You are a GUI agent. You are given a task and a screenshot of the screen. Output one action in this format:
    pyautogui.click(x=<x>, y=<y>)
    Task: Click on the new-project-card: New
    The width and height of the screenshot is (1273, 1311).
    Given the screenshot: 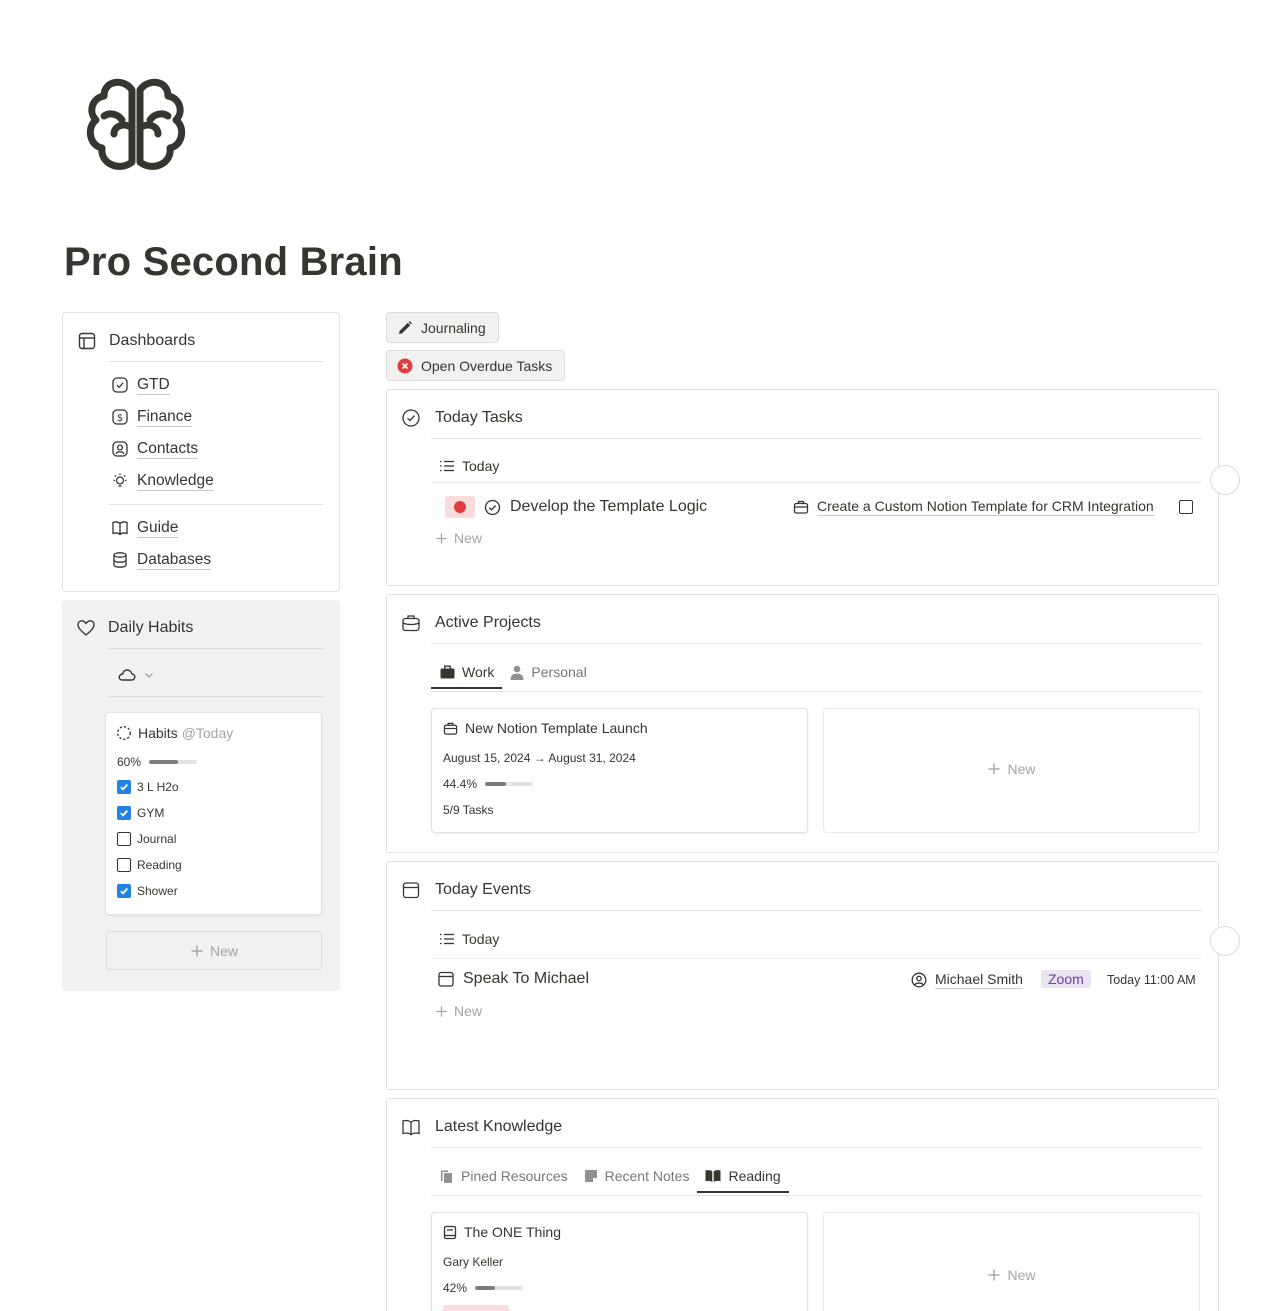 What is the action you would take?
    pyautogui.click(x=1011, y=770)
    